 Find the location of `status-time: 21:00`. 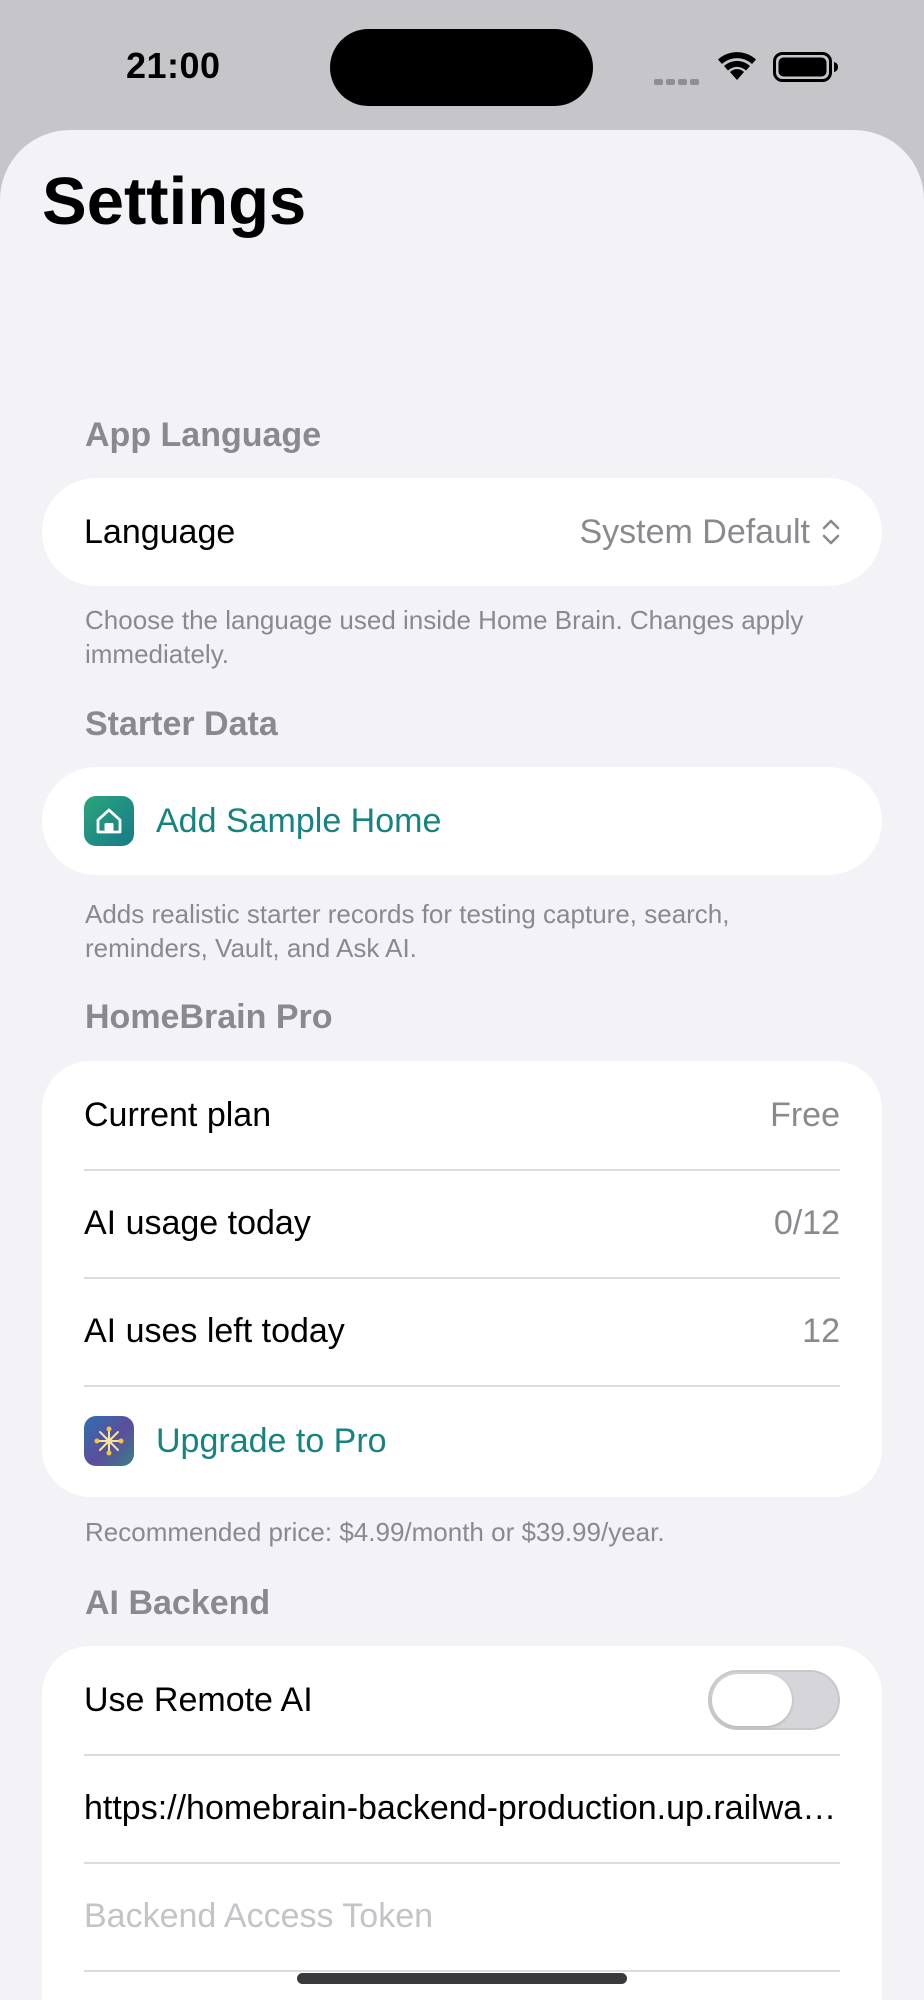

status-time: 21:00 is located at coordinates (173, 65).